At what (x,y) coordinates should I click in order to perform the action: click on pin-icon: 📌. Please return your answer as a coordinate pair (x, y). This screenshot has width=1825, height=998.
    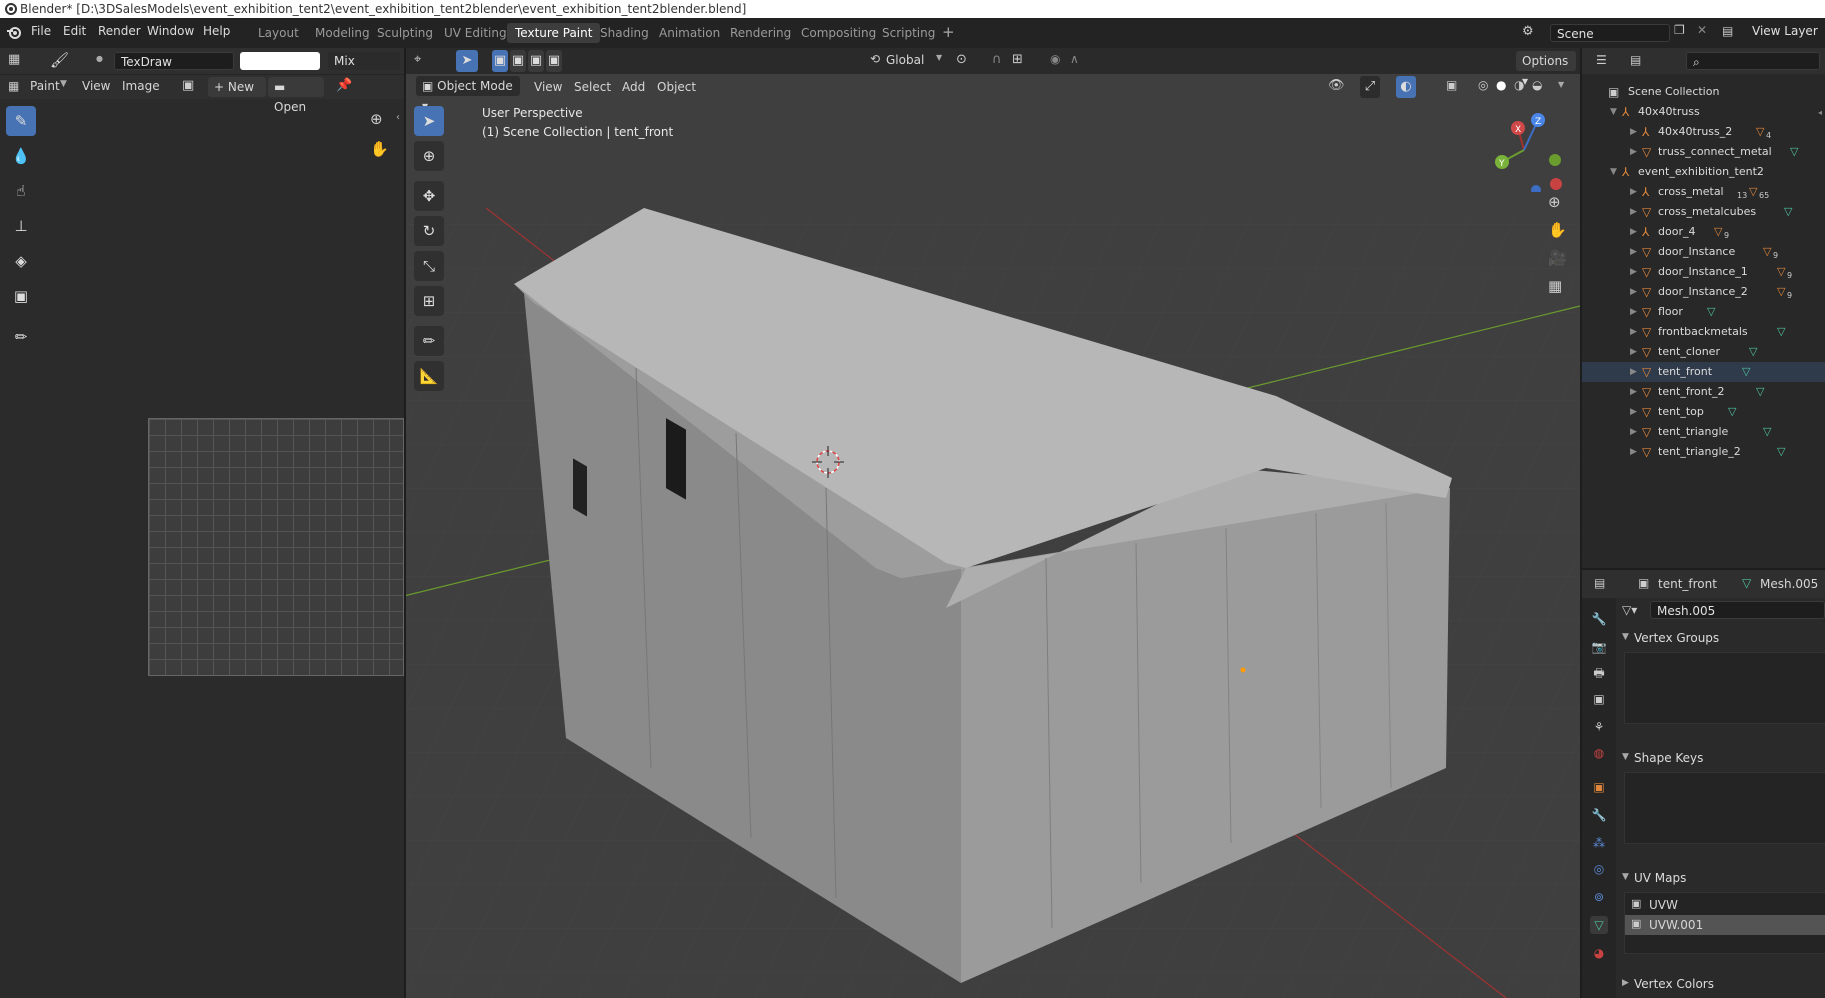
    Looking at the image, I should click on (344, 85).